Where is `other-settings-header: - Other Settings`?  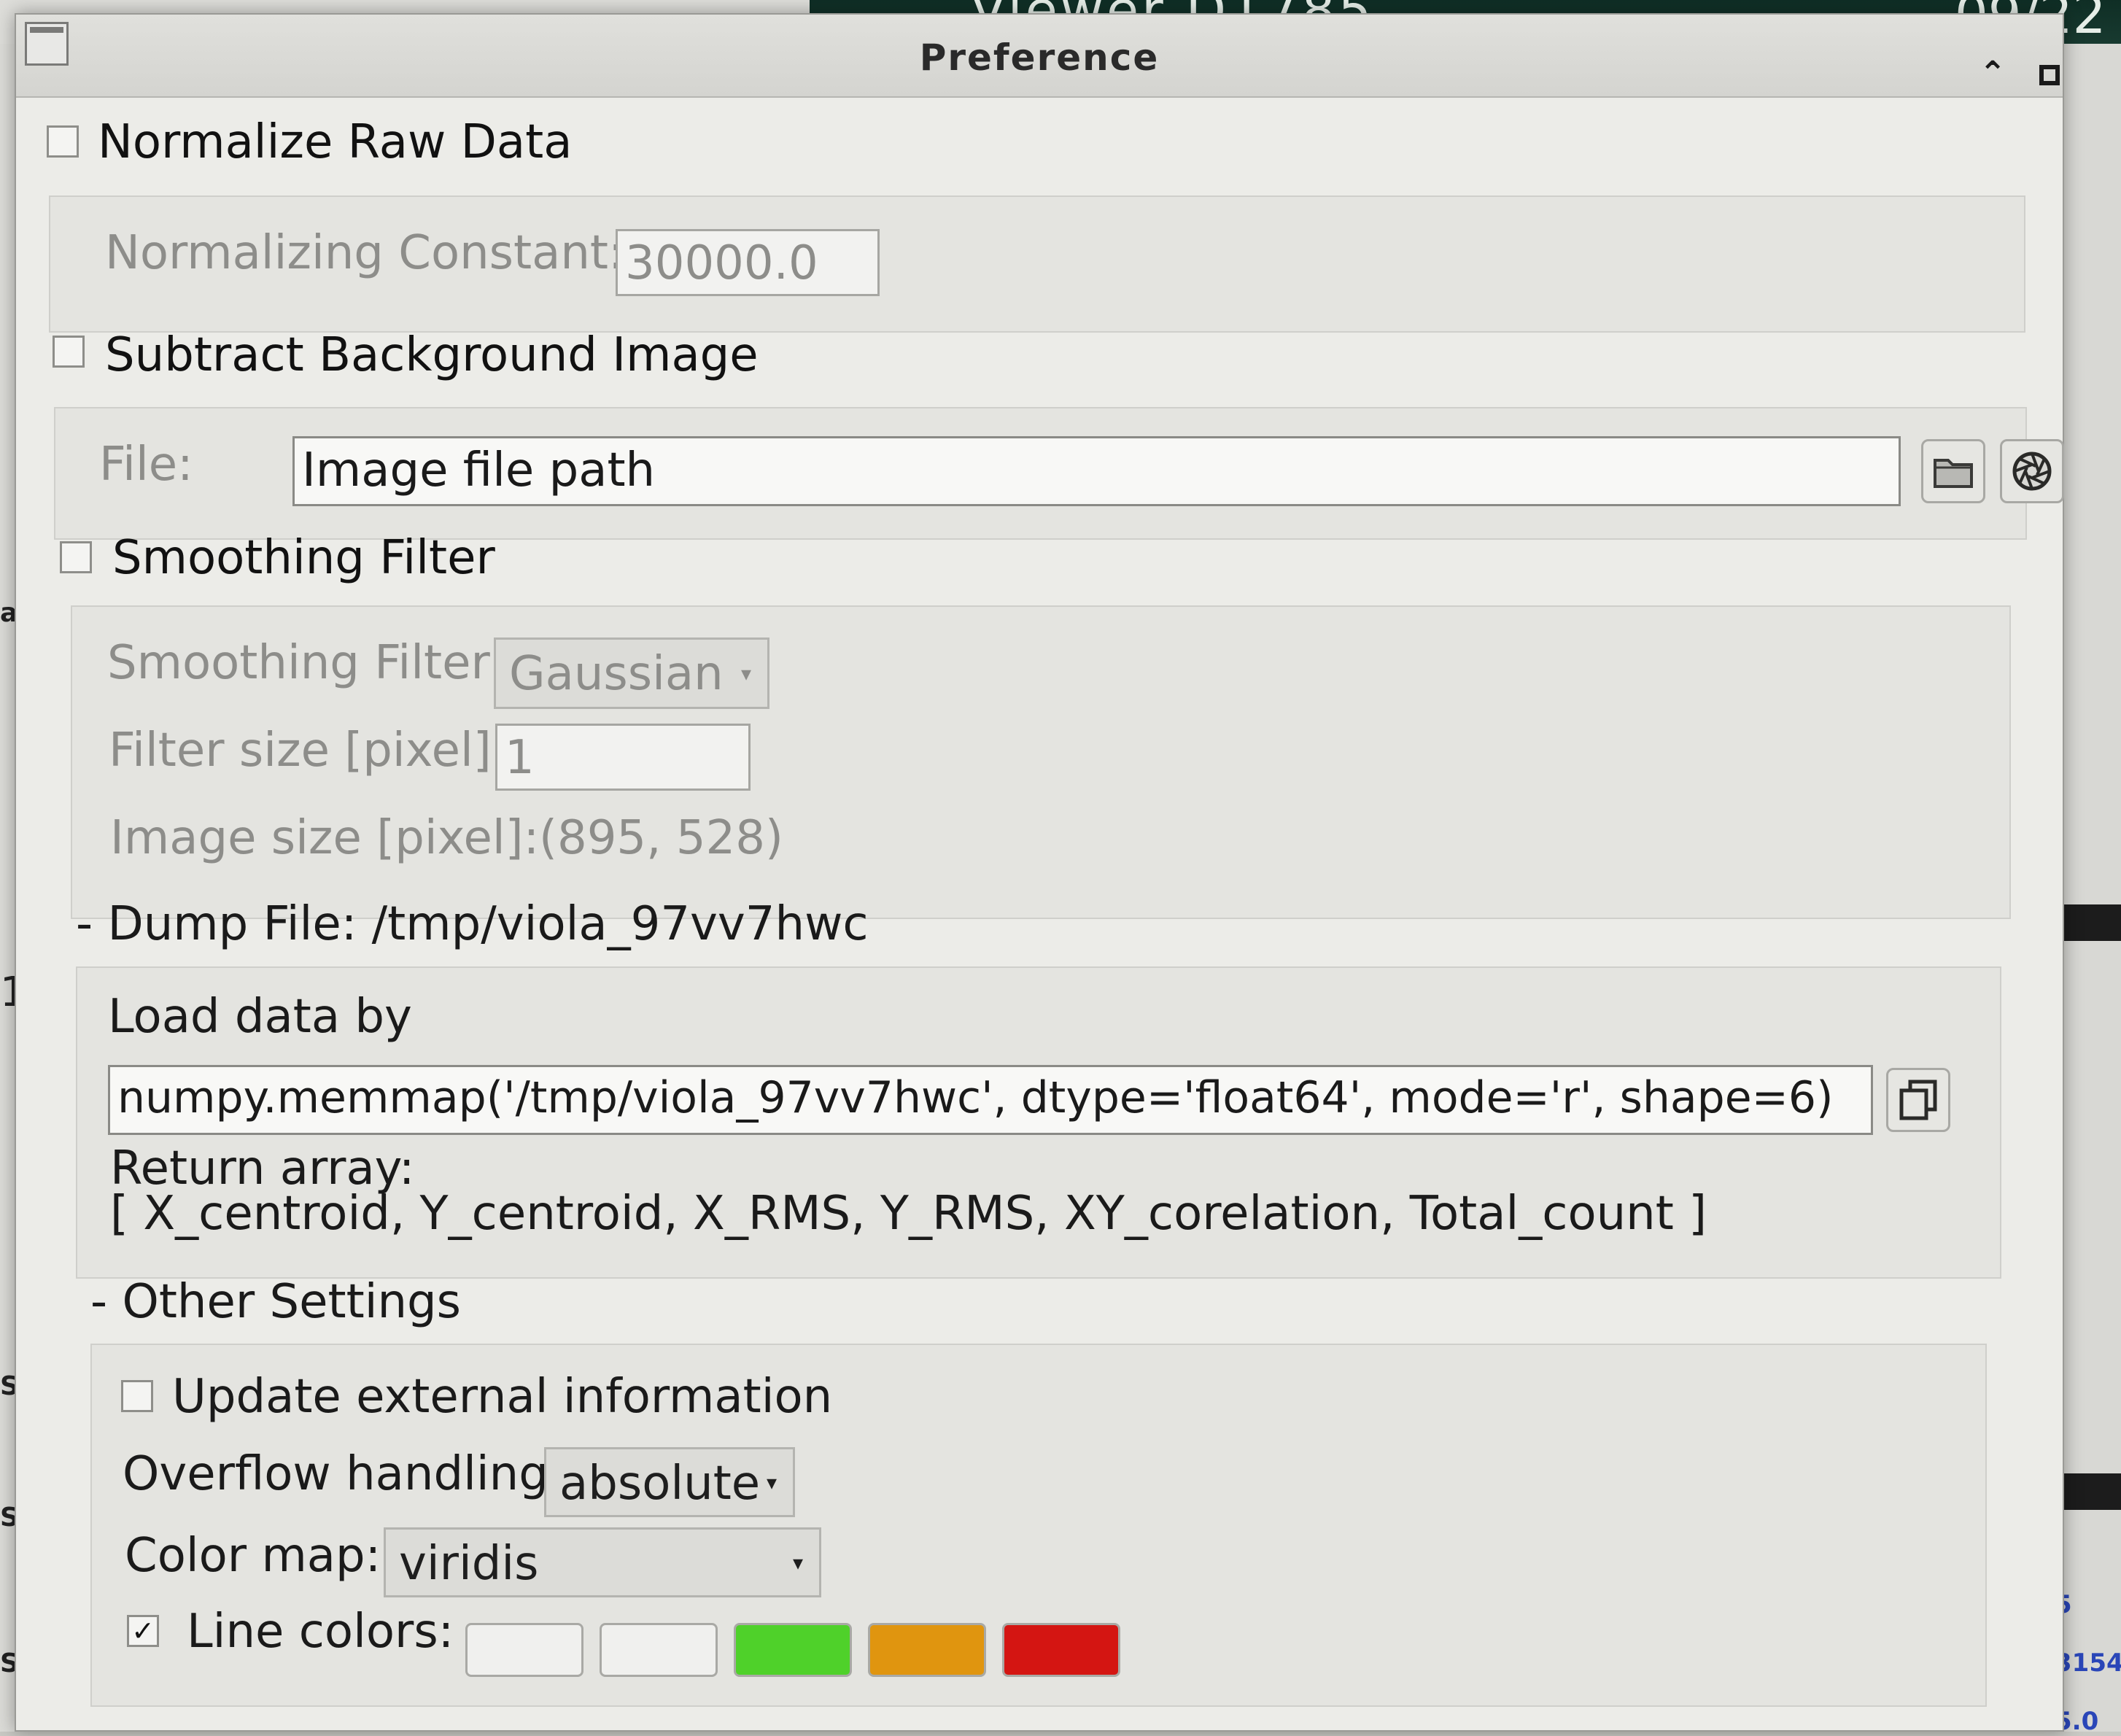 other-settings-header: - Other Settings is located at coordinates (275, 1302).